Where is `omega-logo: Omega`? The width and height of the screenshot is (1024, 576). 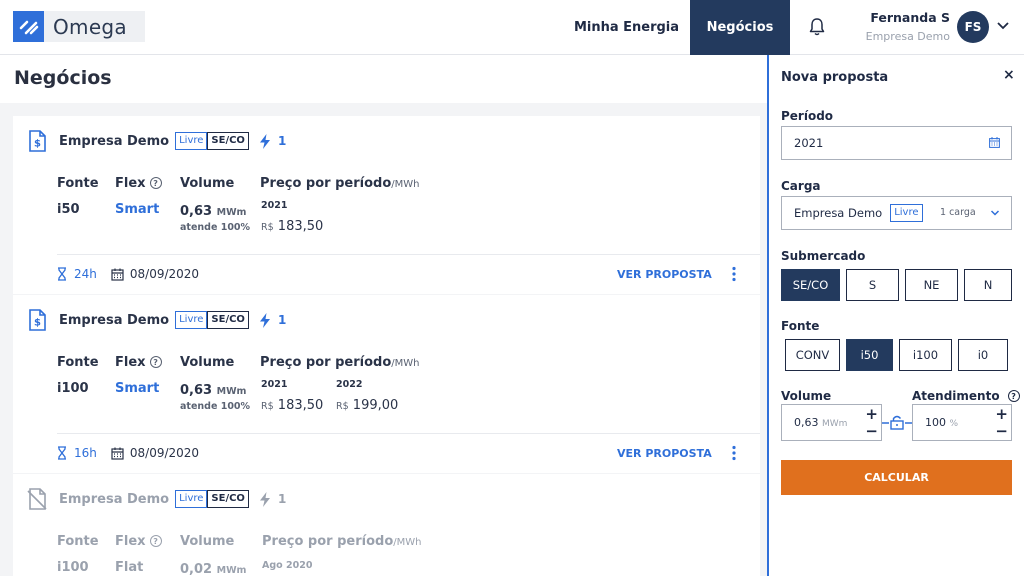 omega-logo: Omega is located at coordinates (79, 26).